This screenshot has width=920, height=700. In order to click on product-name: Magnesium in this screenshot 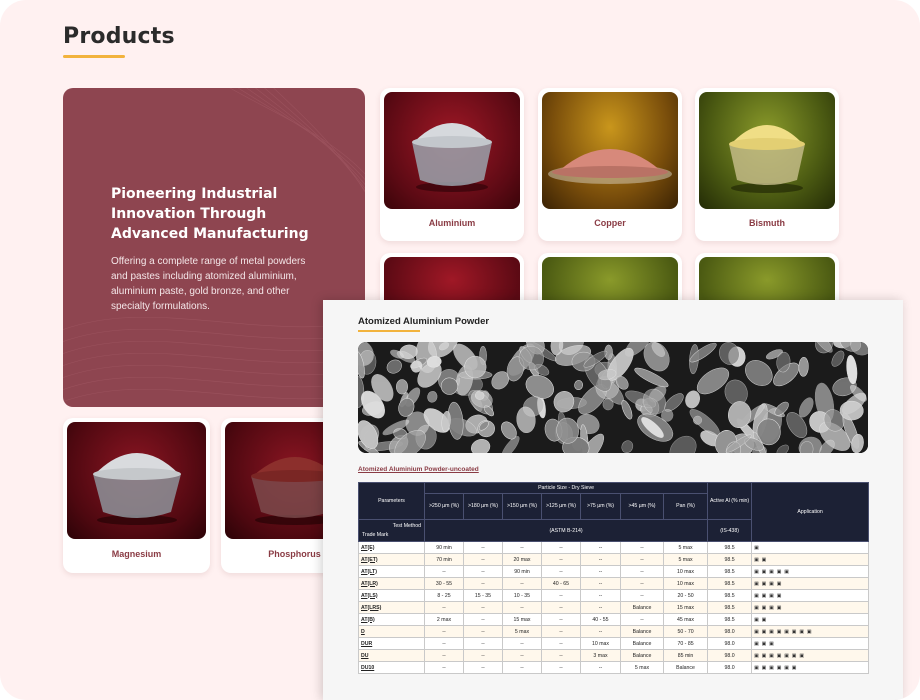, I will do `click(136, 554)`.